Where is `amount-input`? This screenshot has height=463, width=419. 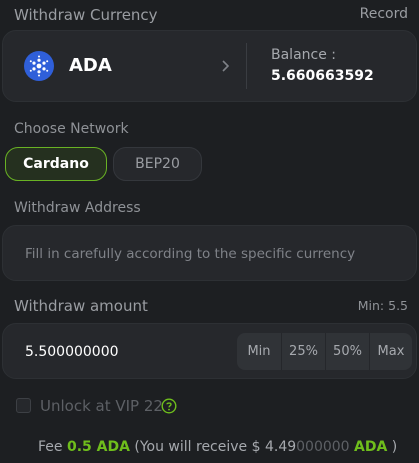 amount-input is located at coordinates (125, 352).